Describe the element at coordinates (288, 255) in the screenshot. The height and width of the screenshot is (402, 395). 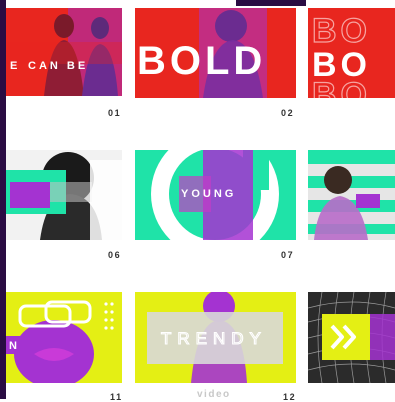
I see `template-number: 07` at that location.